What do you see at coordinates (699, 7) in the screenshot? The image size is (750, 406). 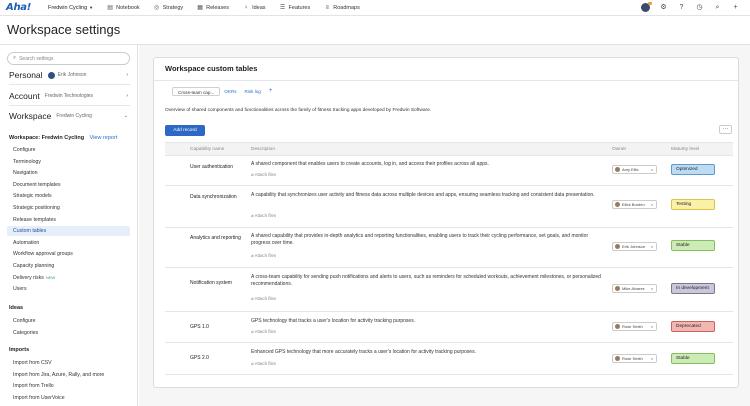 I see `notifications-clock-icon: ◷` at bounding box center [699, 7].